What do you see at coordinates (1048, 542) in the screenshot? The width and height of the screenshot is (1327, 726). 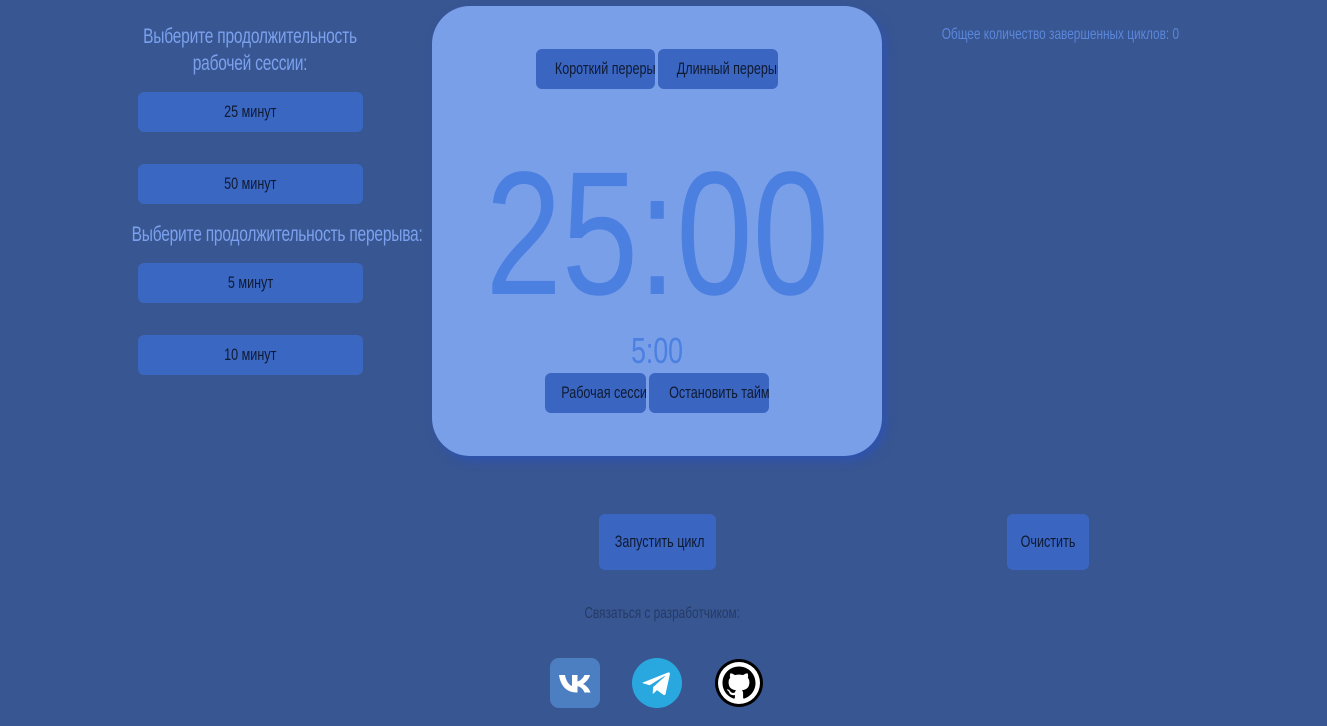 I see `clear-button: Очистить` at bounding box center [1048, 542].